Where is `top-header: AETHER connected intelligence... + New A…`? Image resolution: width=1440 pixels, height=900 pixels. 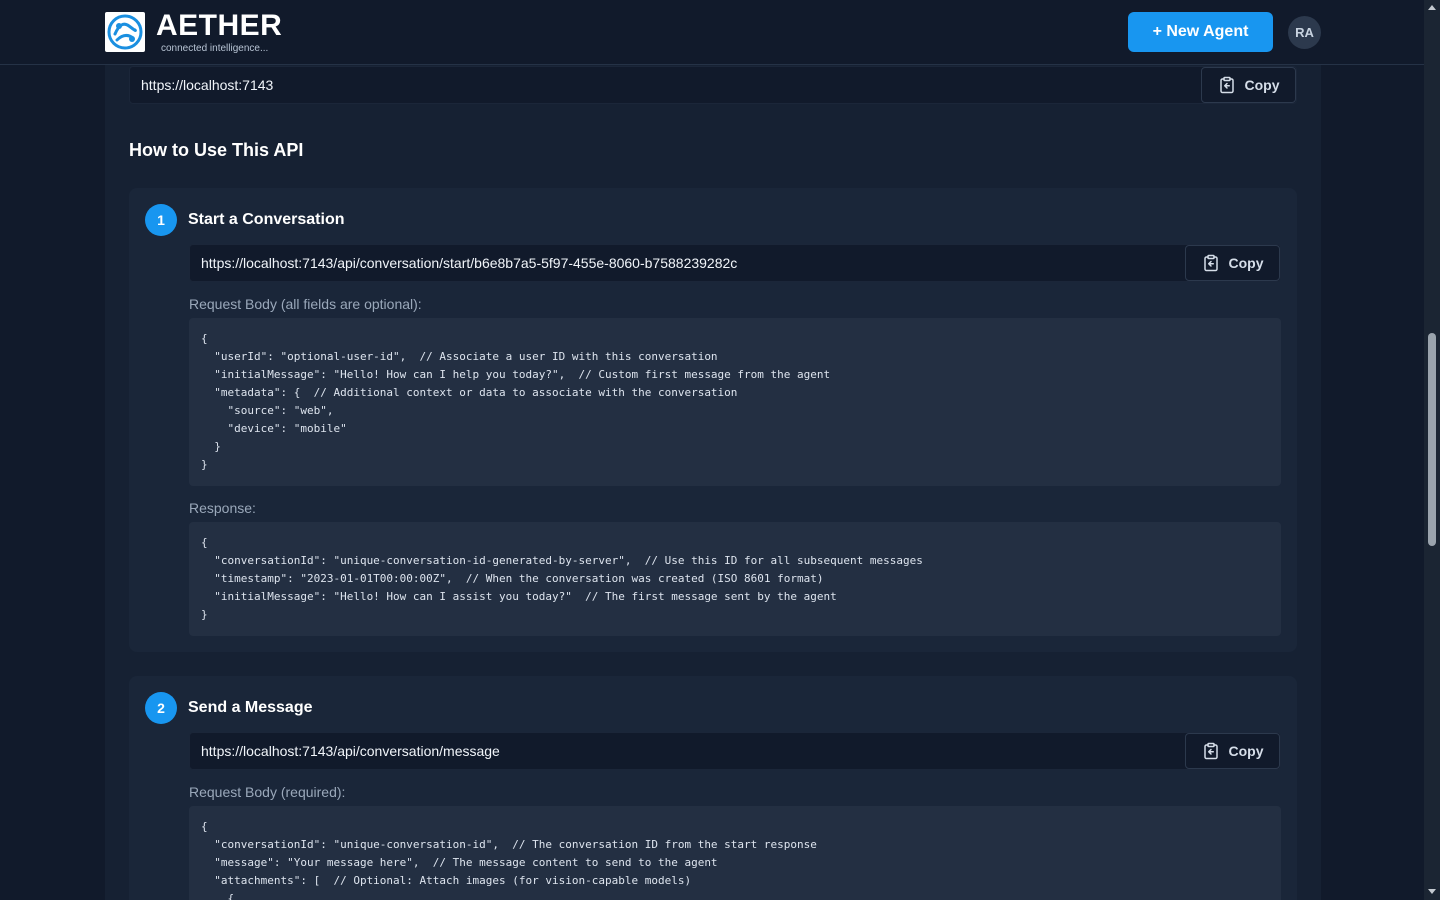
top-header: AETHER connected intelligence... + New A… is located at coordinates (712, 32).